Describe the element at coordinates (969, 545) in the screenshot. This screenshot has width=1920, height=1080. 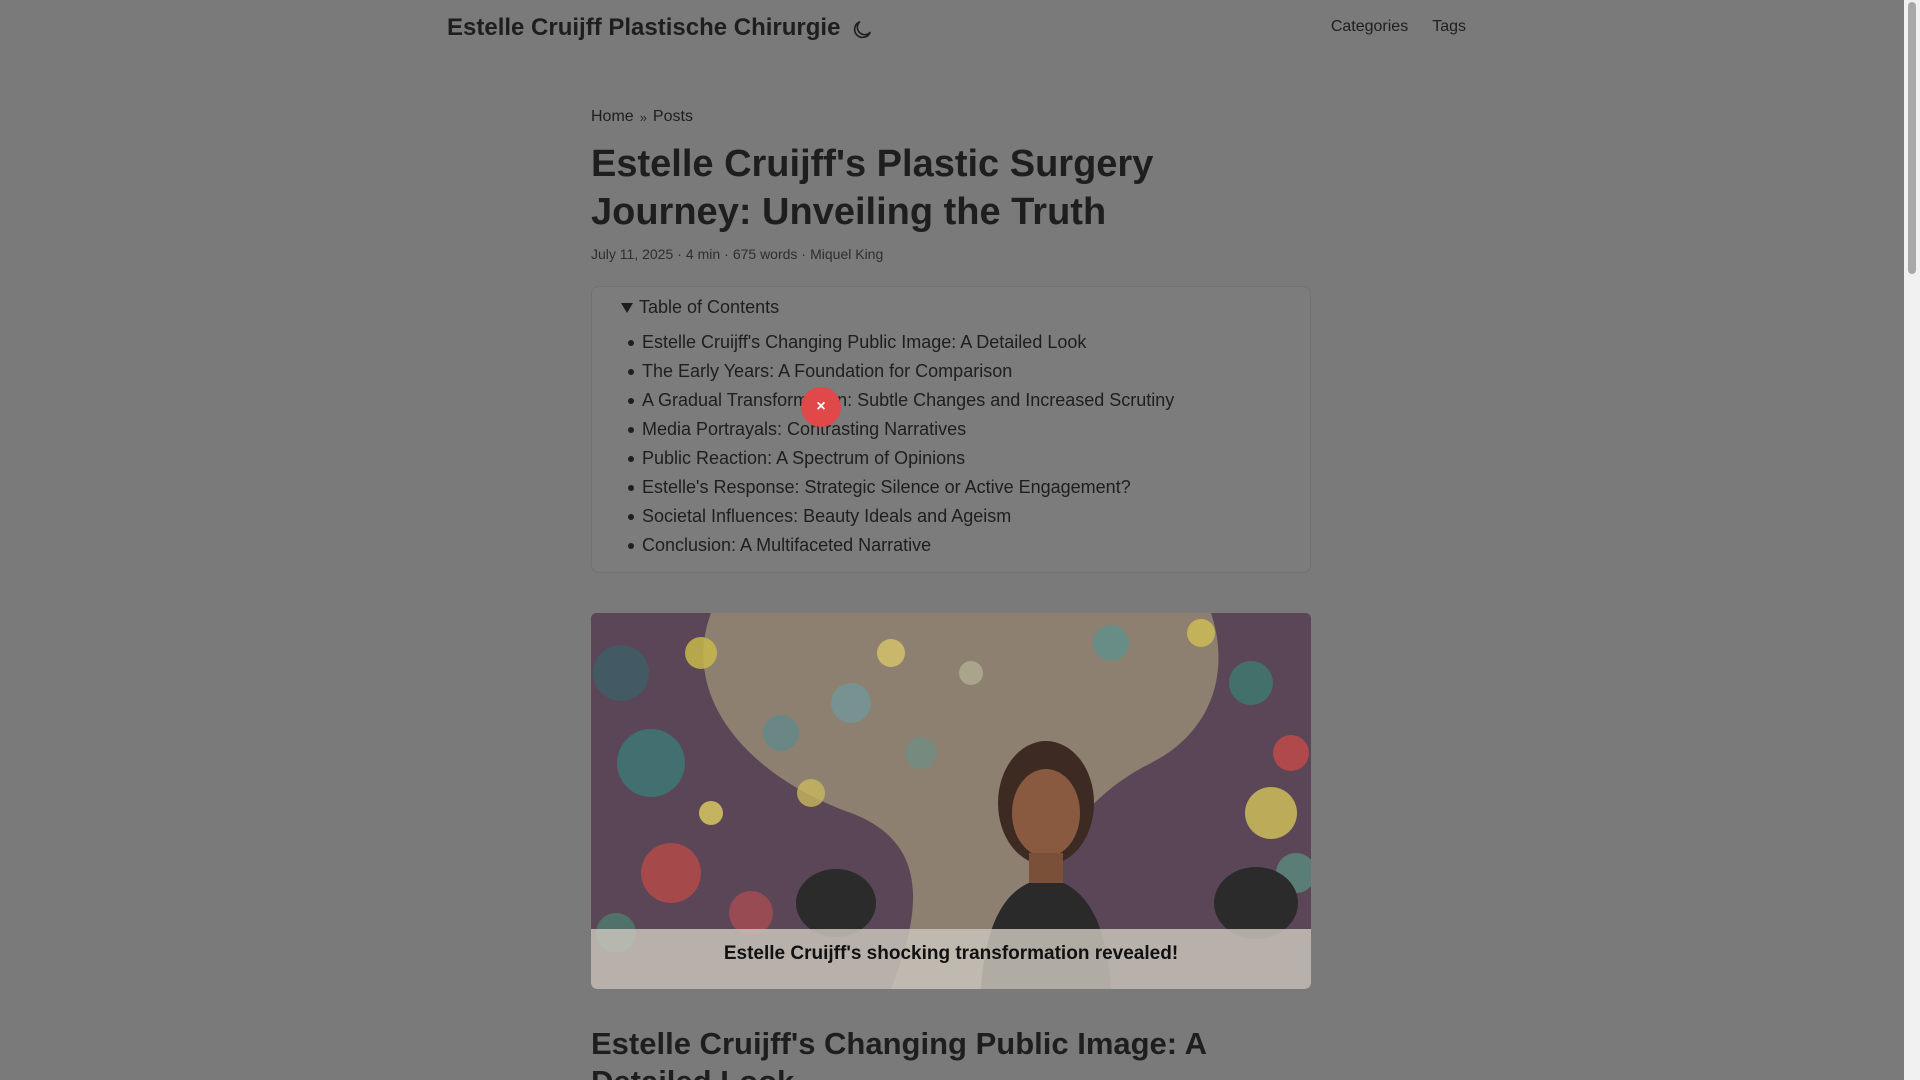
I see `toc-item: Conclusion: A Multifaceted Narrative` at that location.